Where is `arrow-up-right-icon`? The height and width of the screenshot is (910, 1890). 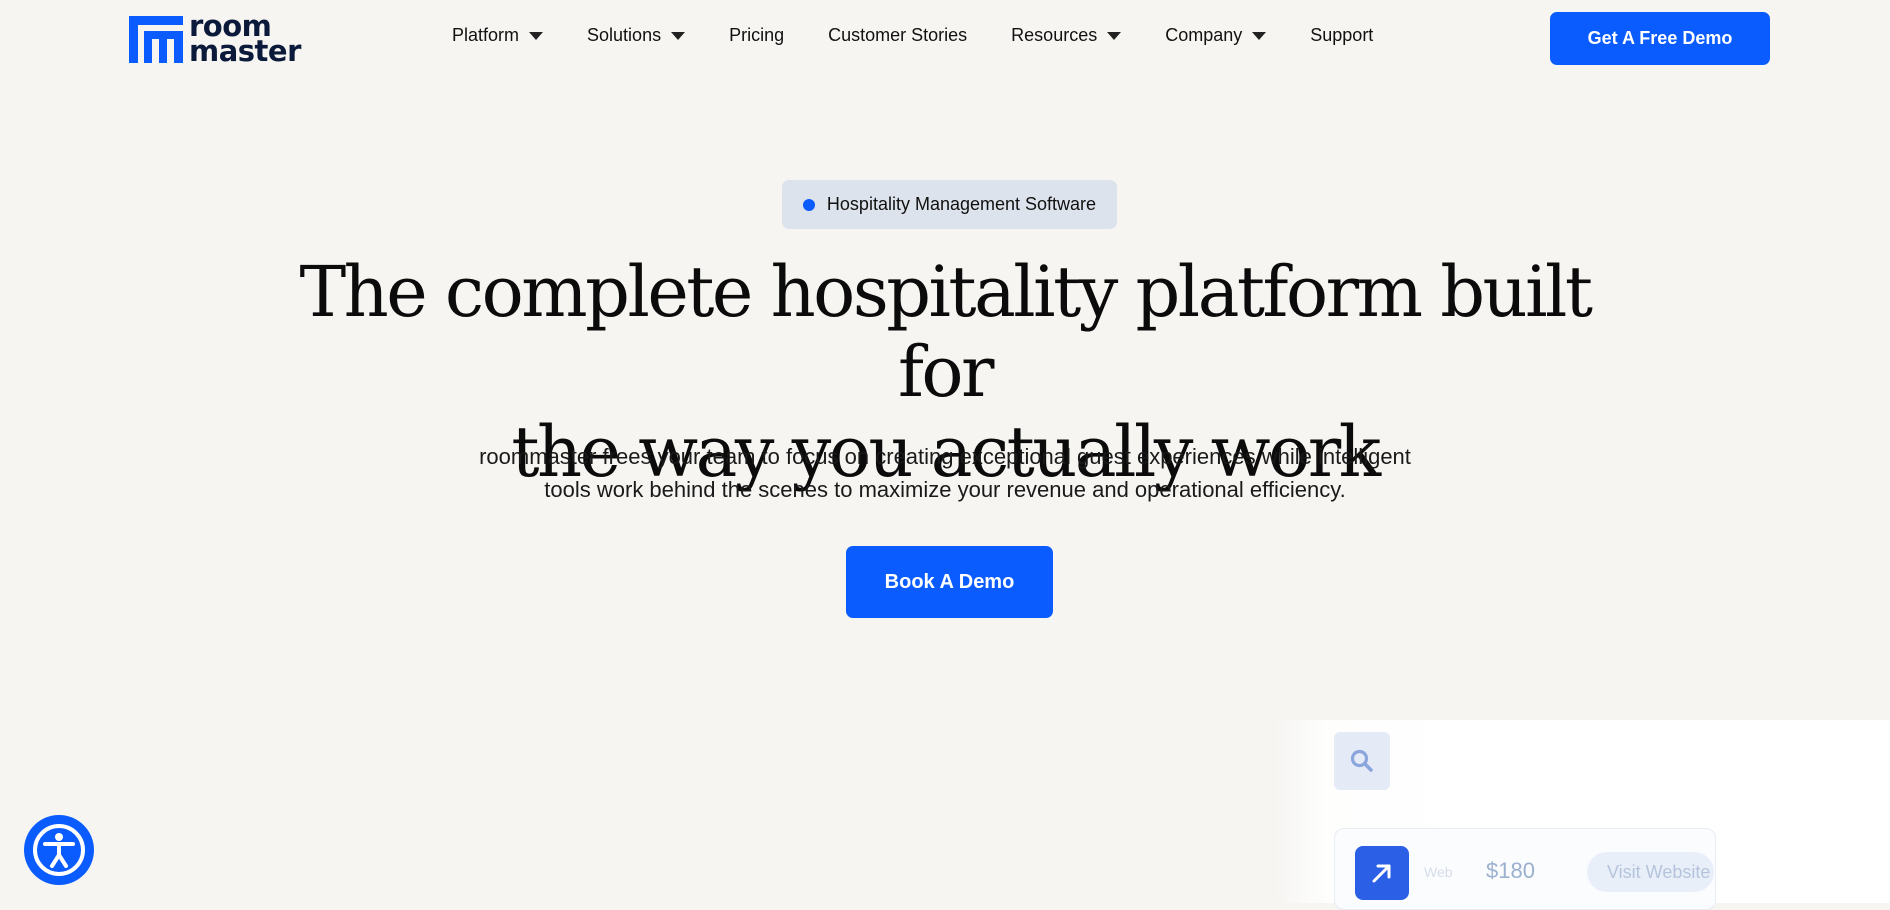
arrow-up-right-icon is located at coordinates (1381, 873).